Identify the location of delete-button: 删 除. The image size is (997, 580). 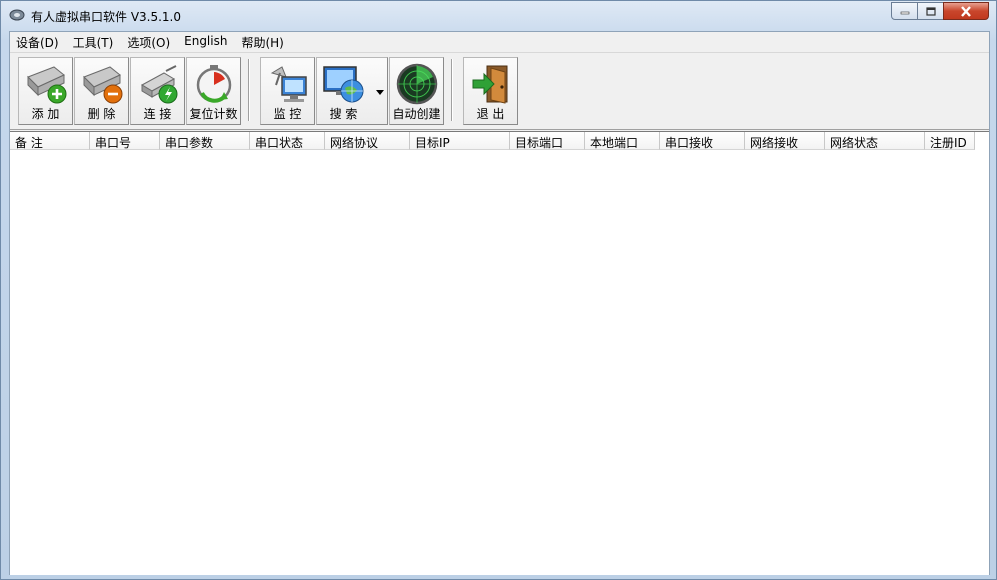
(101, 91).